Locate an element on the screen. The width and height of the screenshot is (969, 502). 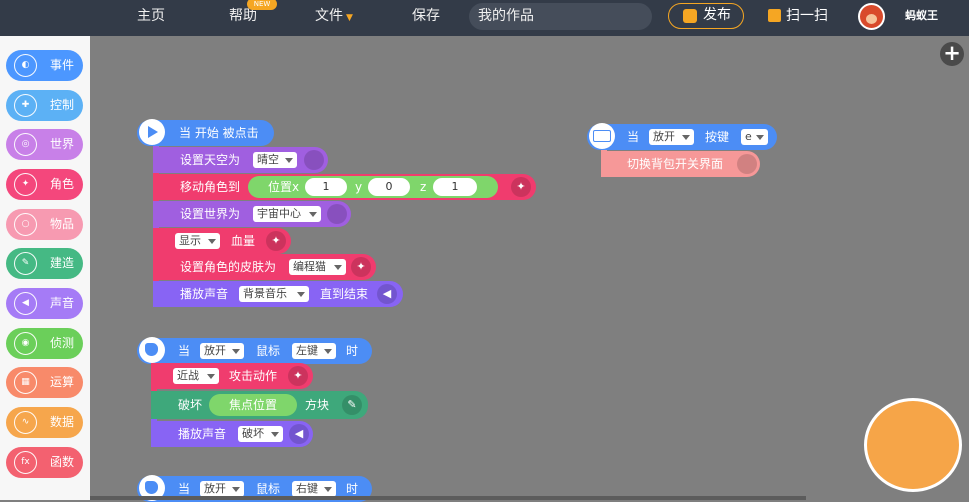
horizontal-scrollbar is located at coordinates (448, 498).